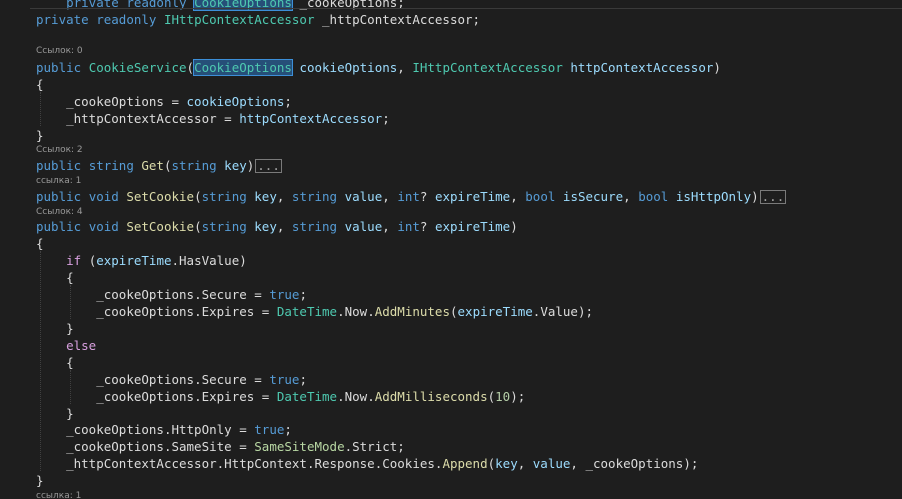 The image size is (902, 499). I want to click on type-name-highlighted: CookieOptions, so click(243, 67).